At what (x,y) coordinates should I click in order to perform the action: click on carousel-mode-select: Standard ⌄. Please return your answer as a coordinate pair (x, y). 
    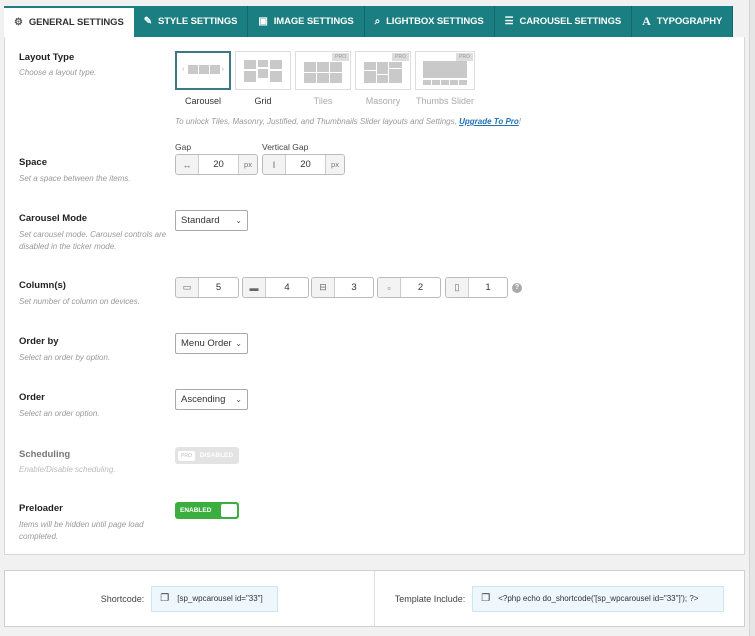
    Looking at the image, I should click on (211, 220).